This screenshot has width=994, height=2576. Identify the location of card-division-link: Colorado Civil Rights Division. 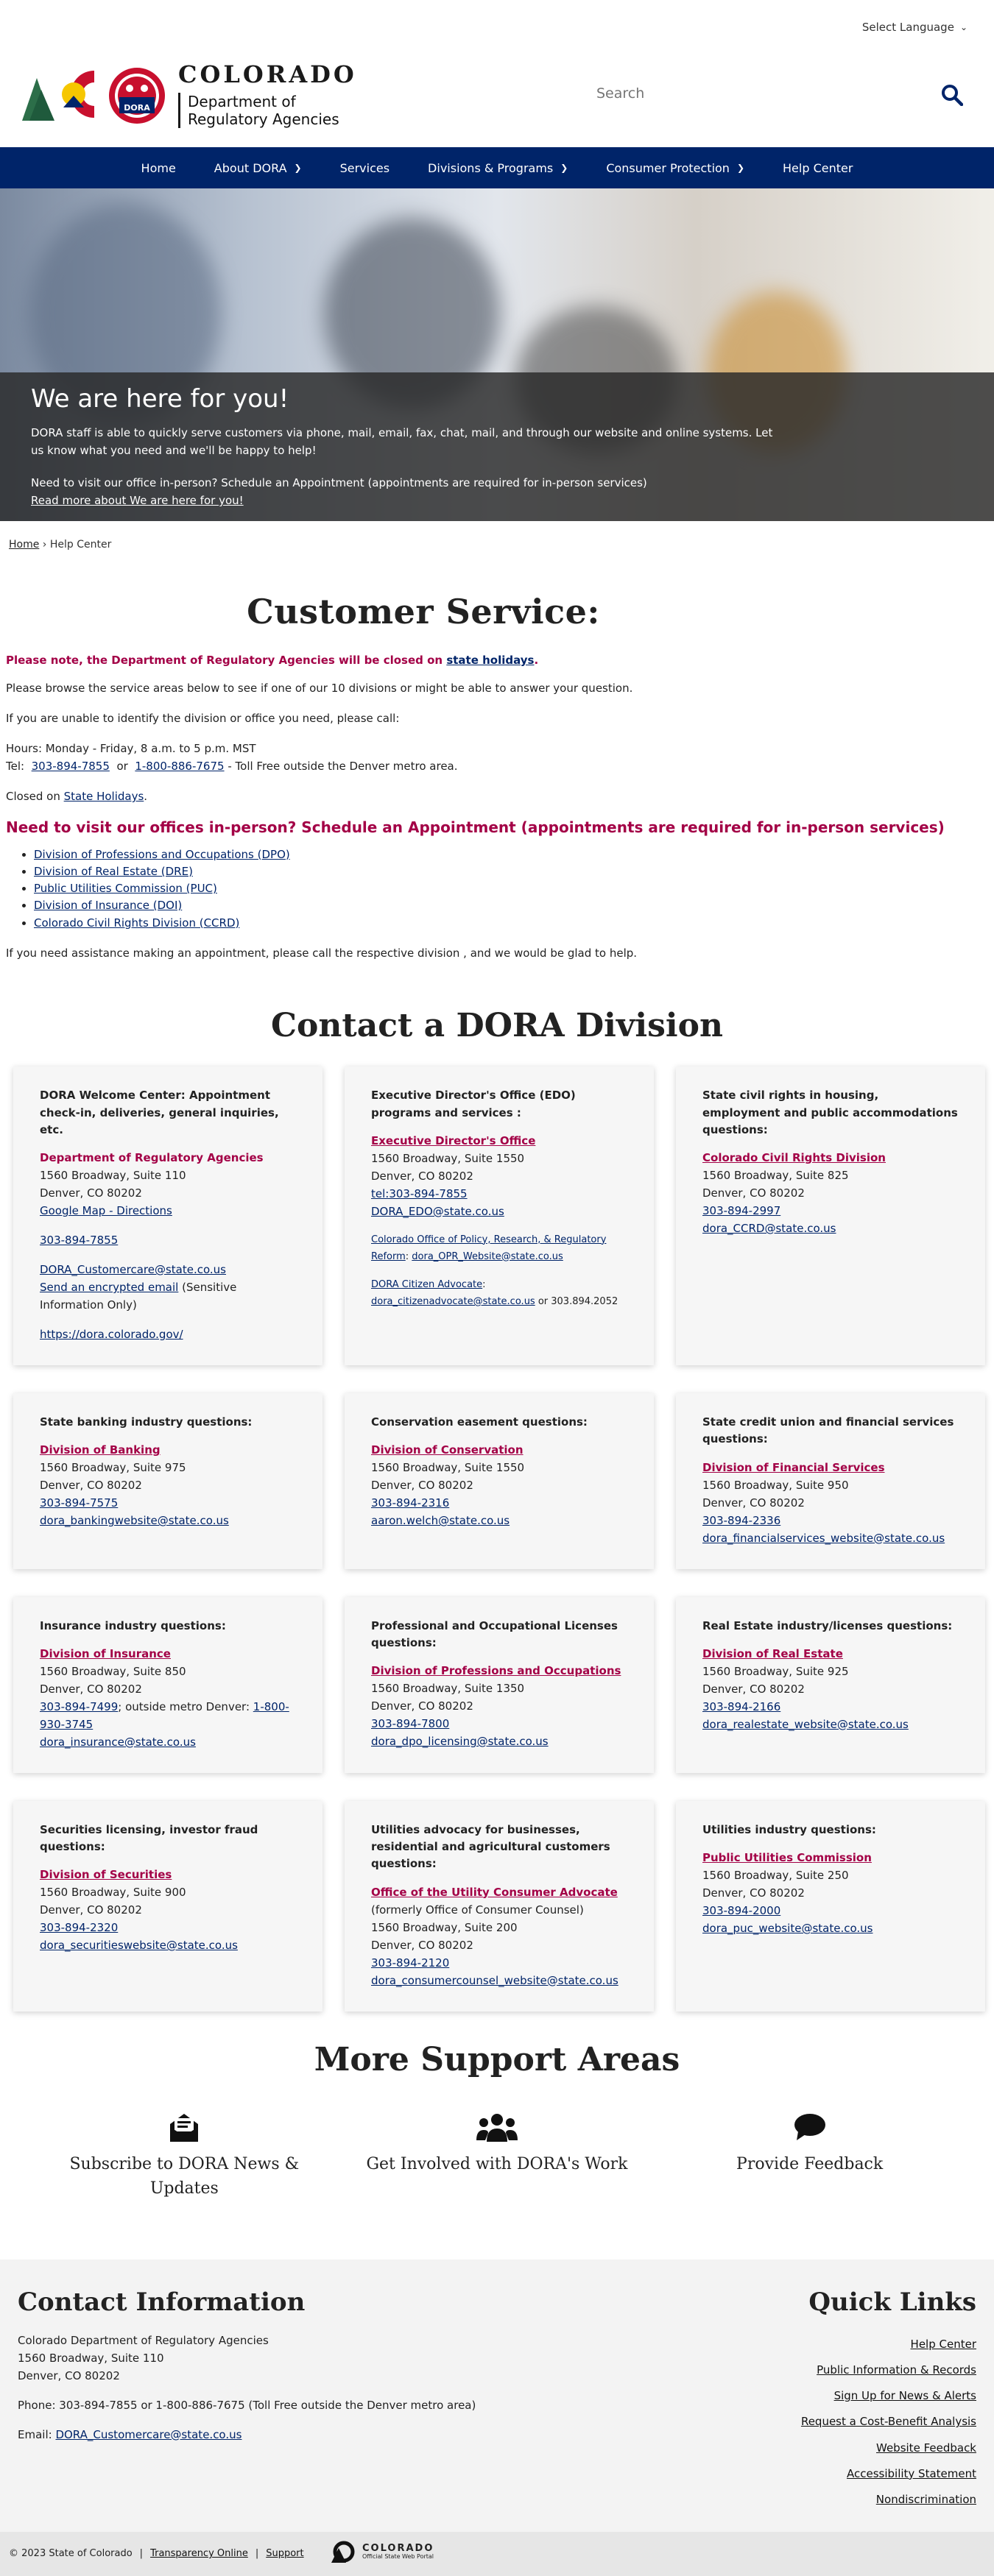
(794, 1157).